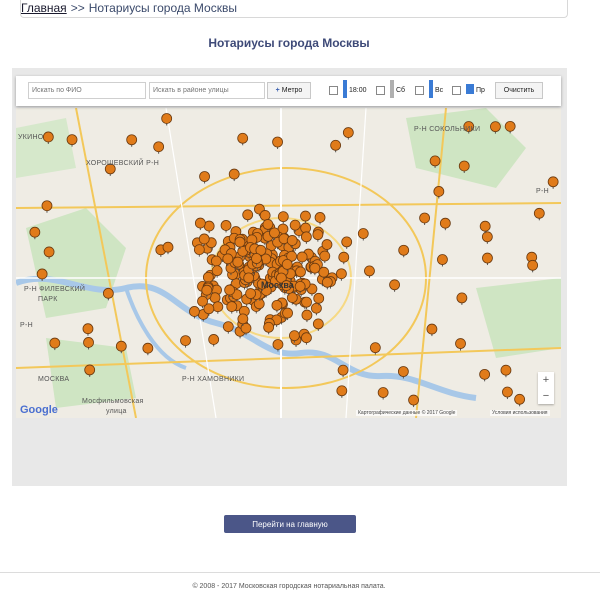  Describe the element at coordinates (294, 9) in the screenshot. I see `breadcrumb: Главная >> Нотариусы города Москвы` at that location.